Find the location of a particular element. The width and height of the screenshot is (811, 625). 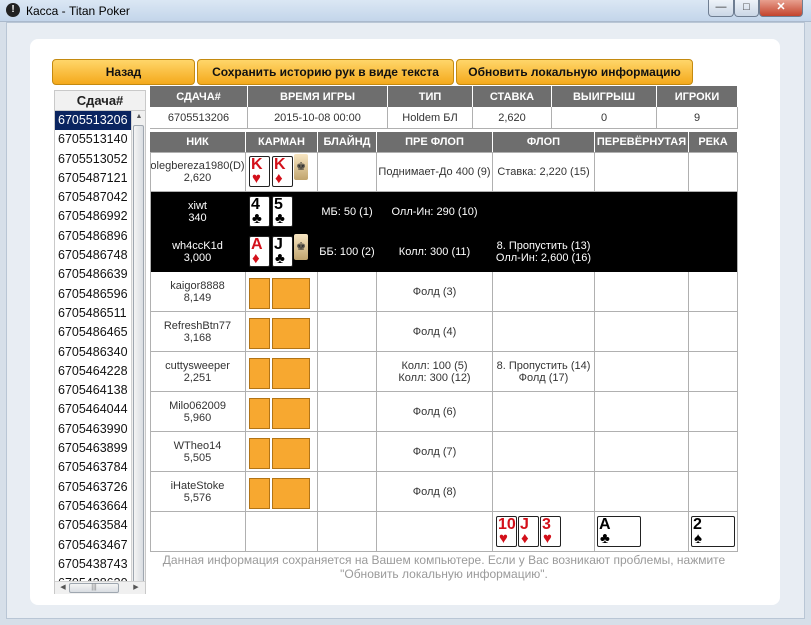

player-name: xiwt is located at coordinates (197, 206).